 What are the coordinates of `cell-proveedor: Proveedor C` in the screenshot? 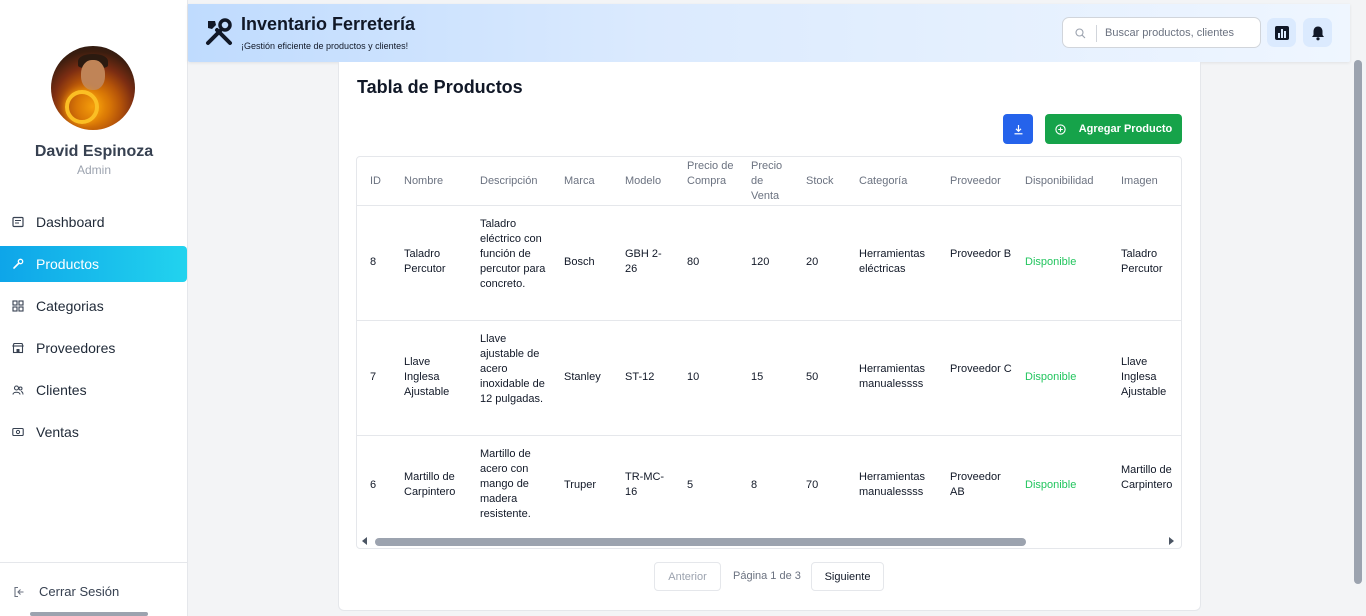 It's located at (981, 369).